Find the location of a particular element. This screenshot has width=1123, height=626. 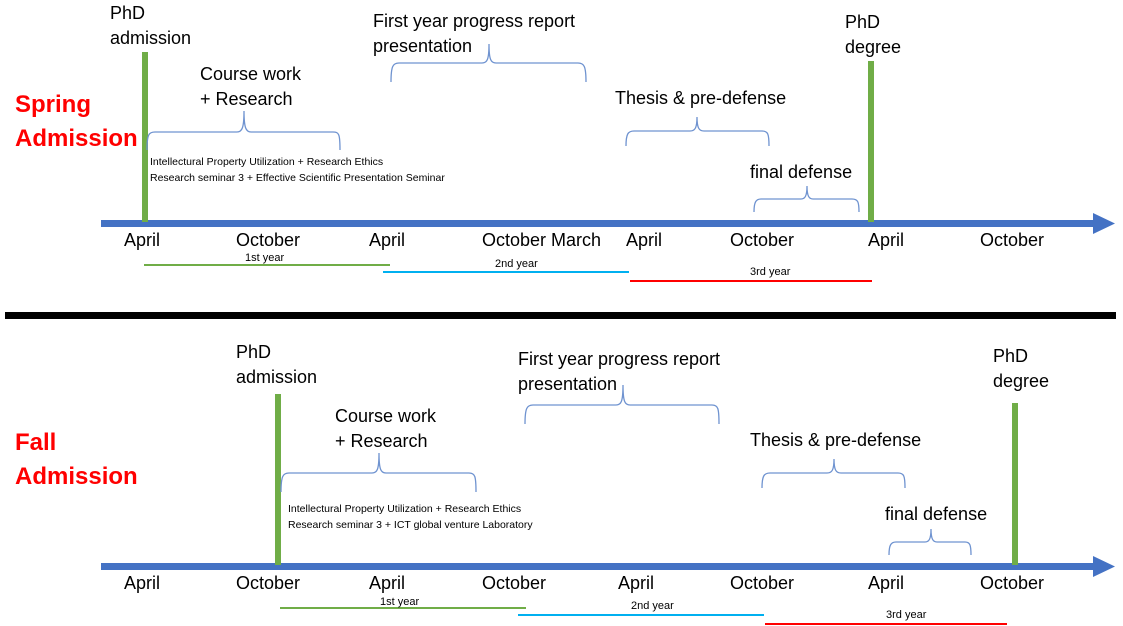

fall-title-line2: Admission is located at coordinates (76, 476).